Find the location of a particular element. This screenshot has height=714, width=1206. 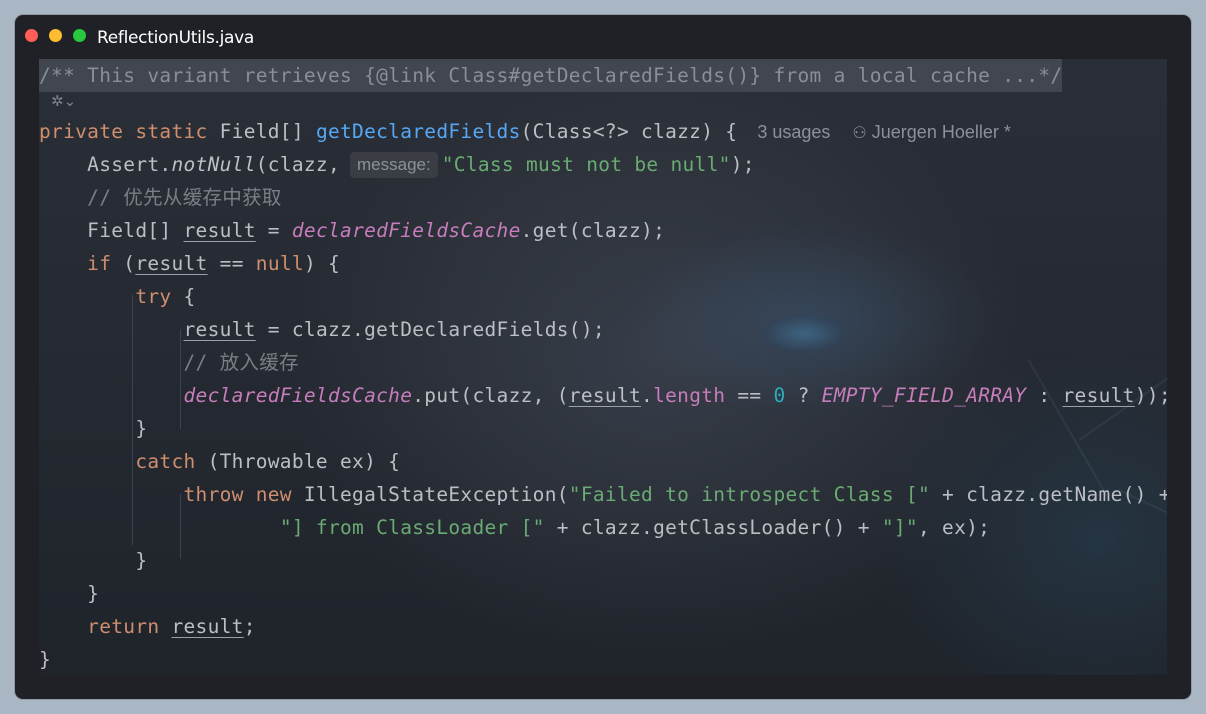

code-line: result = clazz.getDeclaredFields(); is located at coordinates (394, 329).